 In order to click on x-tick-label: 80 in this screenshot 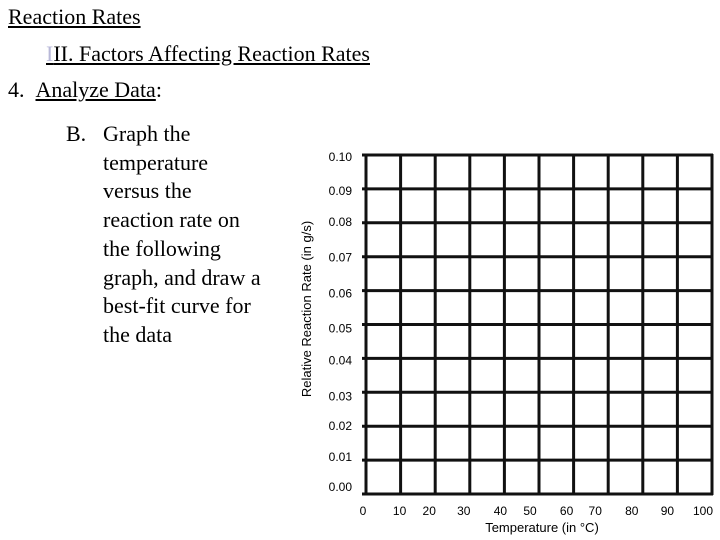, I will do `click(632, 511)`.